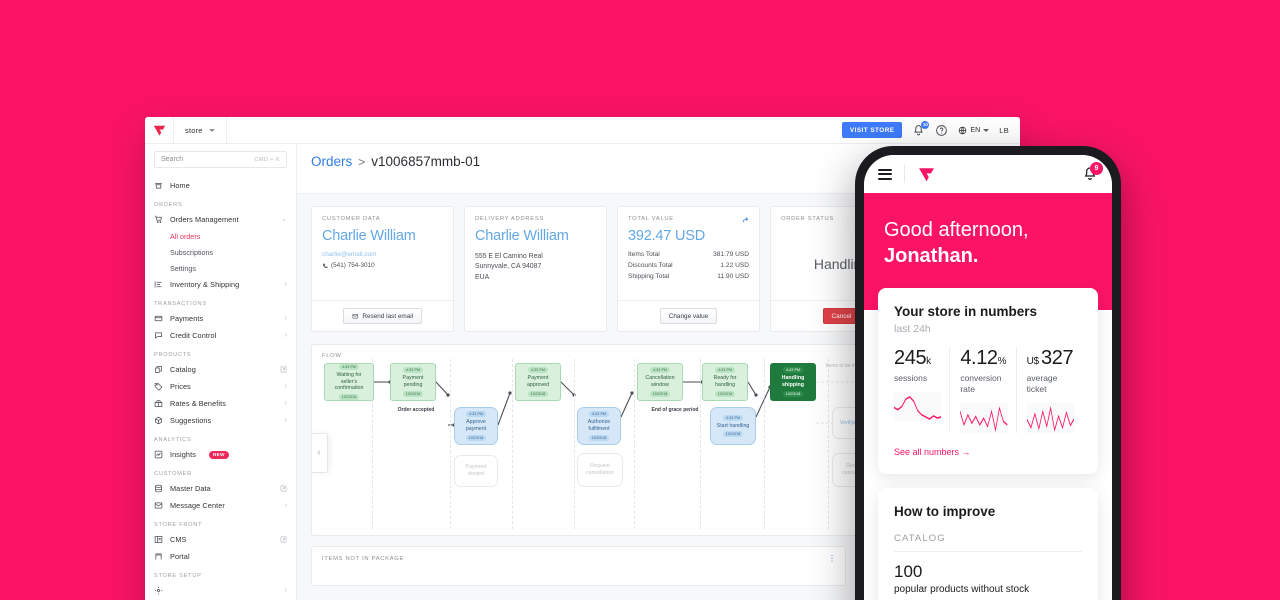  What do you see at coordinates (885, 174) in the screenshot?
I see `hamburger-menu-icon` at bounding box center [885, 174].